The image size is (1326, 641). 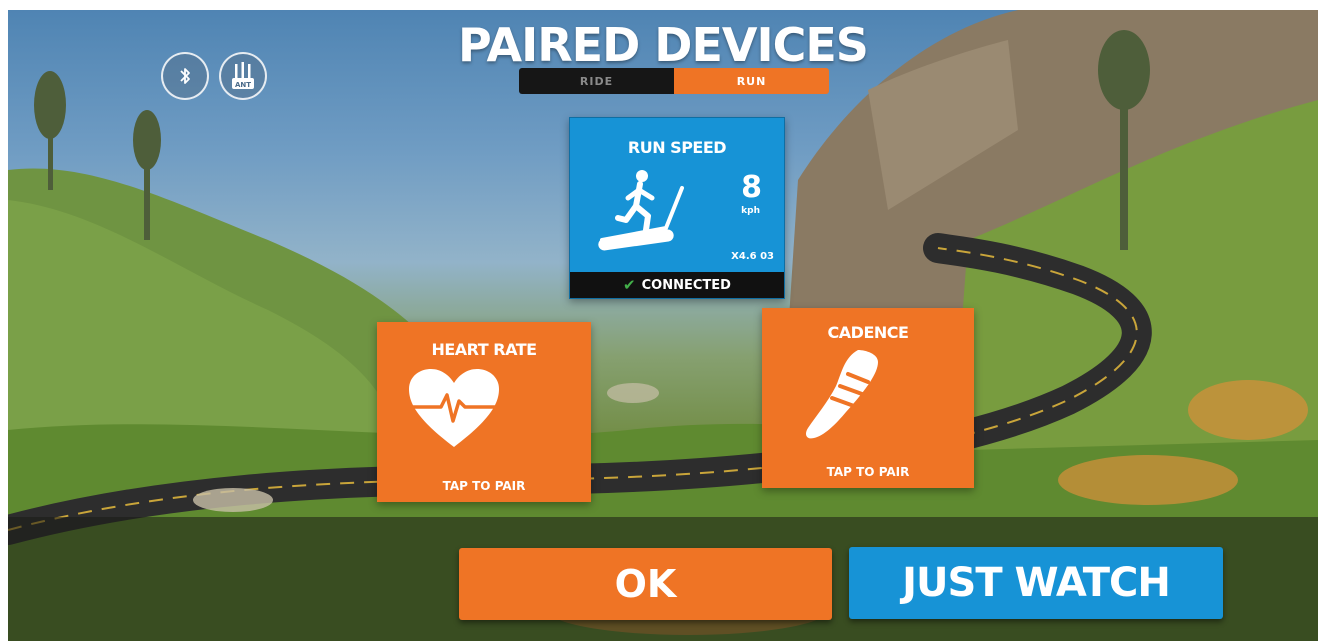 What do you see at coordinates (752, 256) in the screenshot?
I see `device-id: X4.6 03` at bounding box center [752, 256].